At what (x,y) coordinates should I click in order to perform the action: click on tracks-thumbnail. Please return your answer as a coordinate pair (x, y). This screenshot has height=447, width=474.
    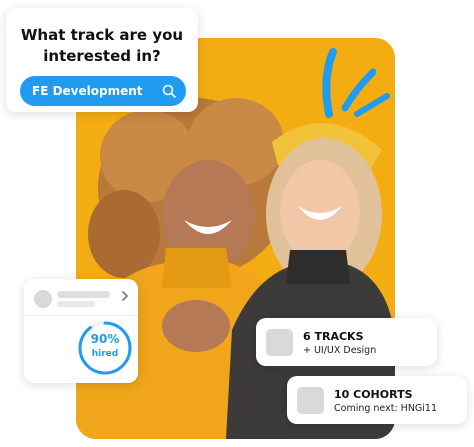
    Looking at the image, I should click on (279, 342).